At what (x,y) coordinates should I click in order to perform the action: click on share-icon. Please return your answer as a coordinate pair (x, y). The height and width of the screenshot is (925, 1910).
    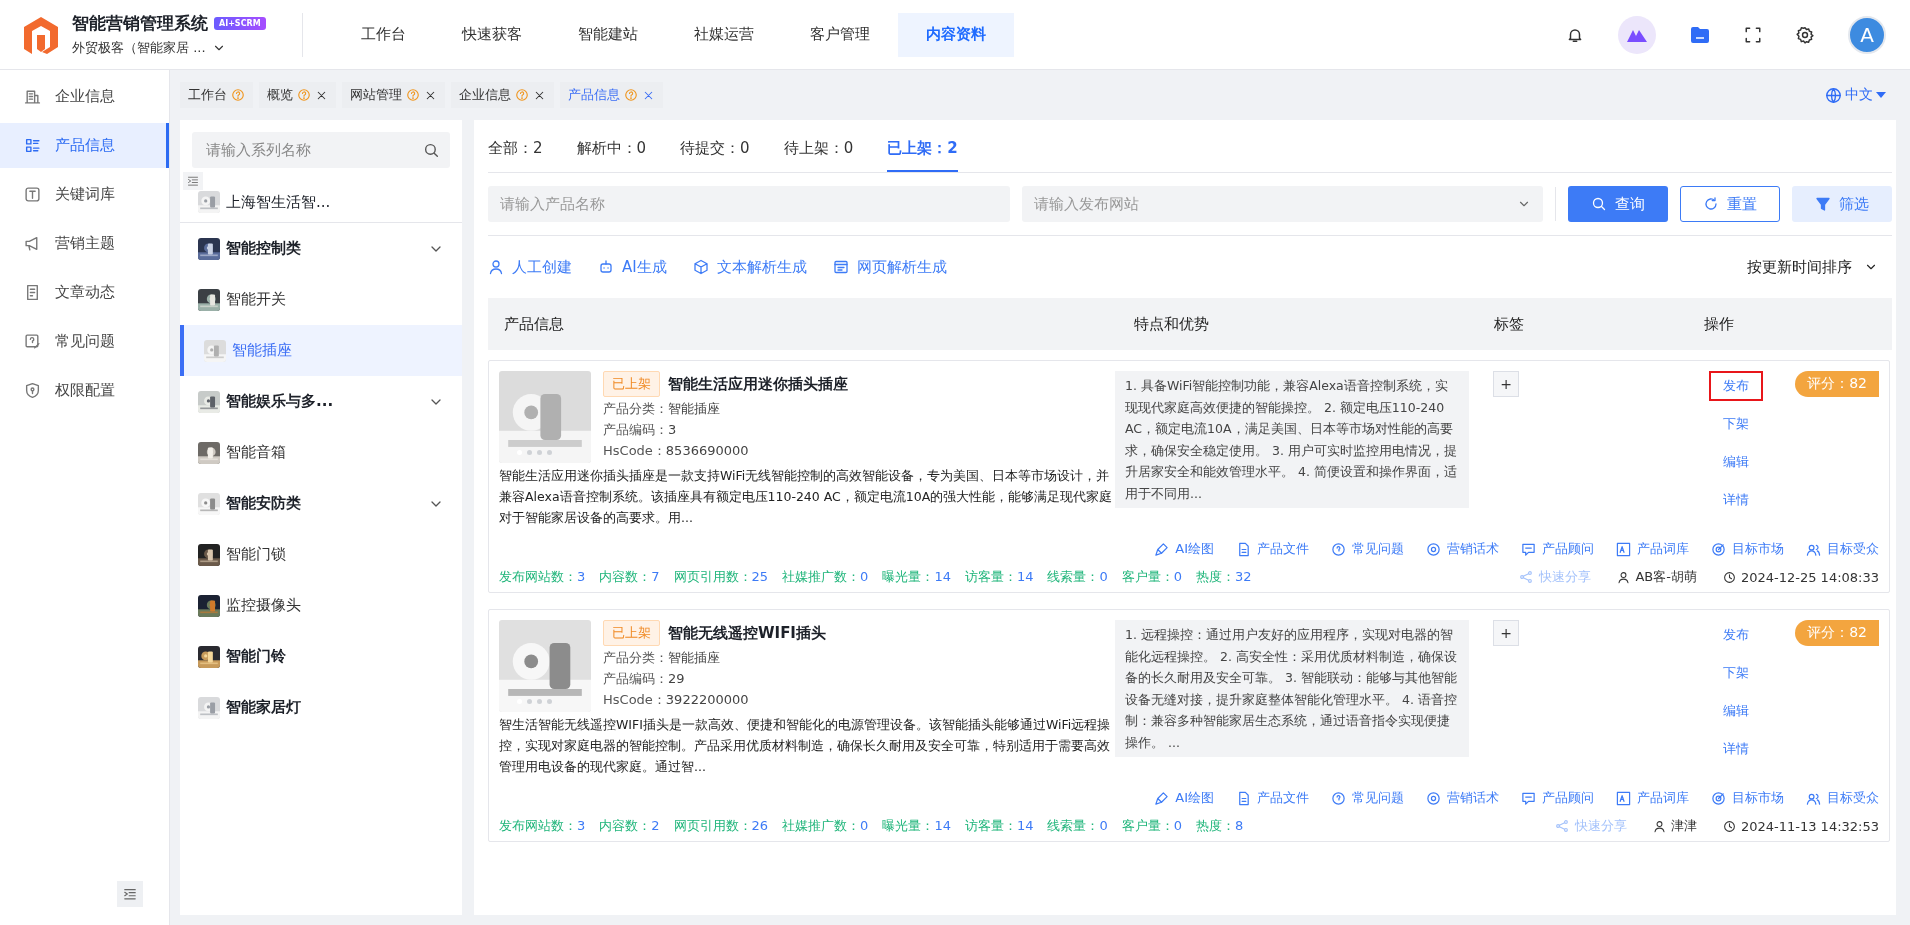
    Looking at the image, I should click on (1561, 826).